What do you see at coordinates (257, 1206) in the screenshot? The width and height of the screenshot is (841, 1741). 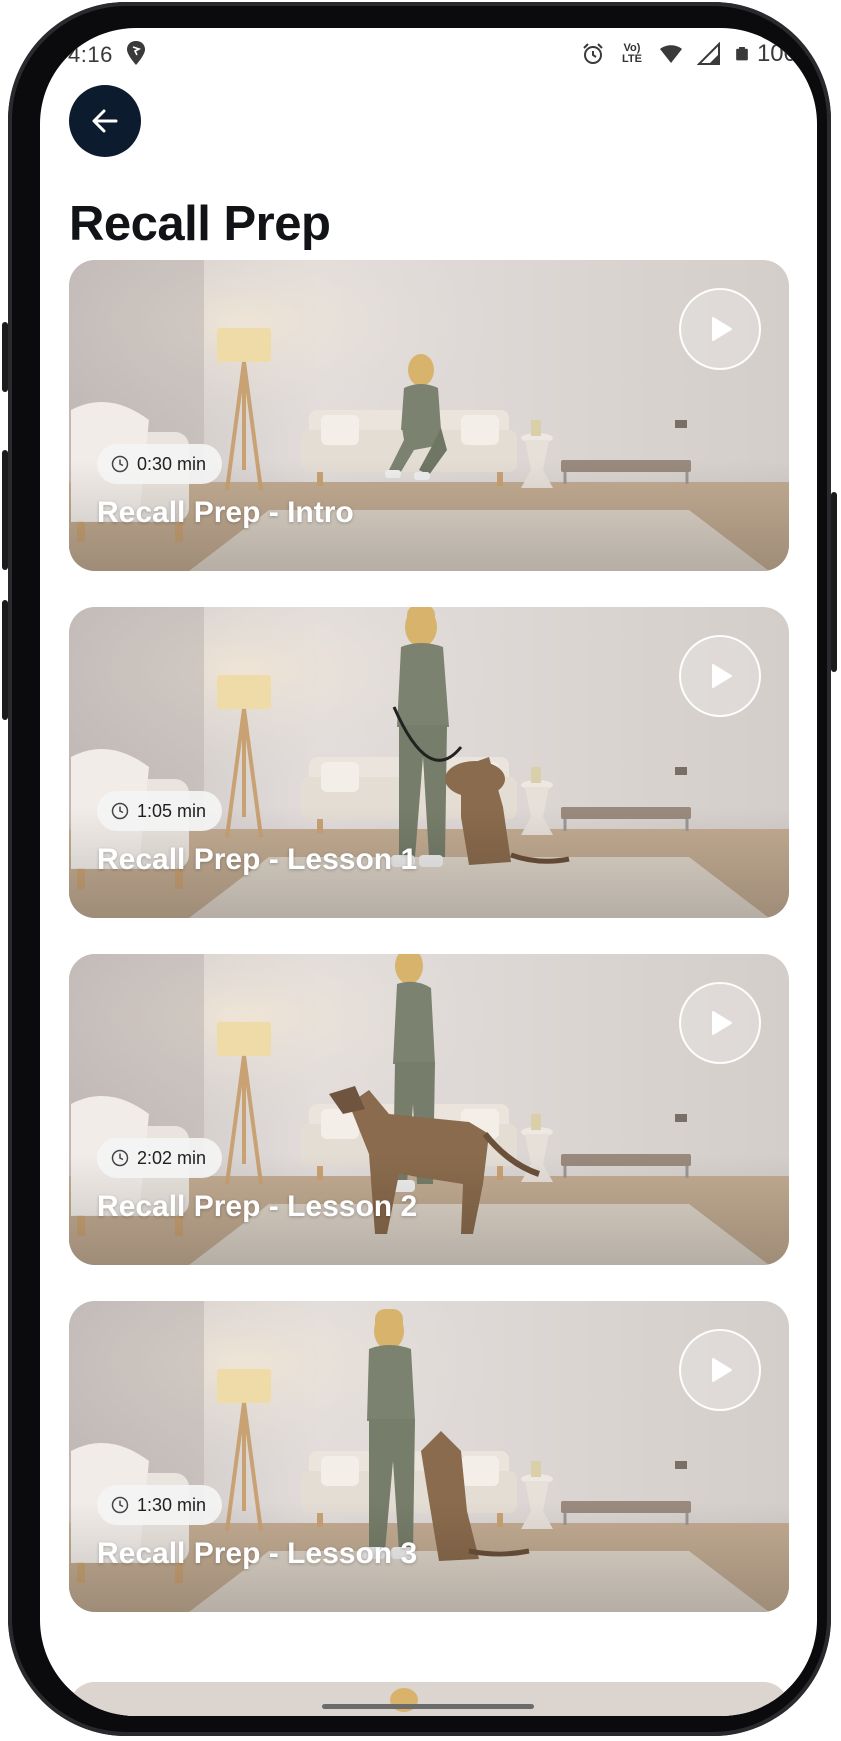 I see `video-title: Recall Prep - Lesson 2` at bounding box center [257, 1206].